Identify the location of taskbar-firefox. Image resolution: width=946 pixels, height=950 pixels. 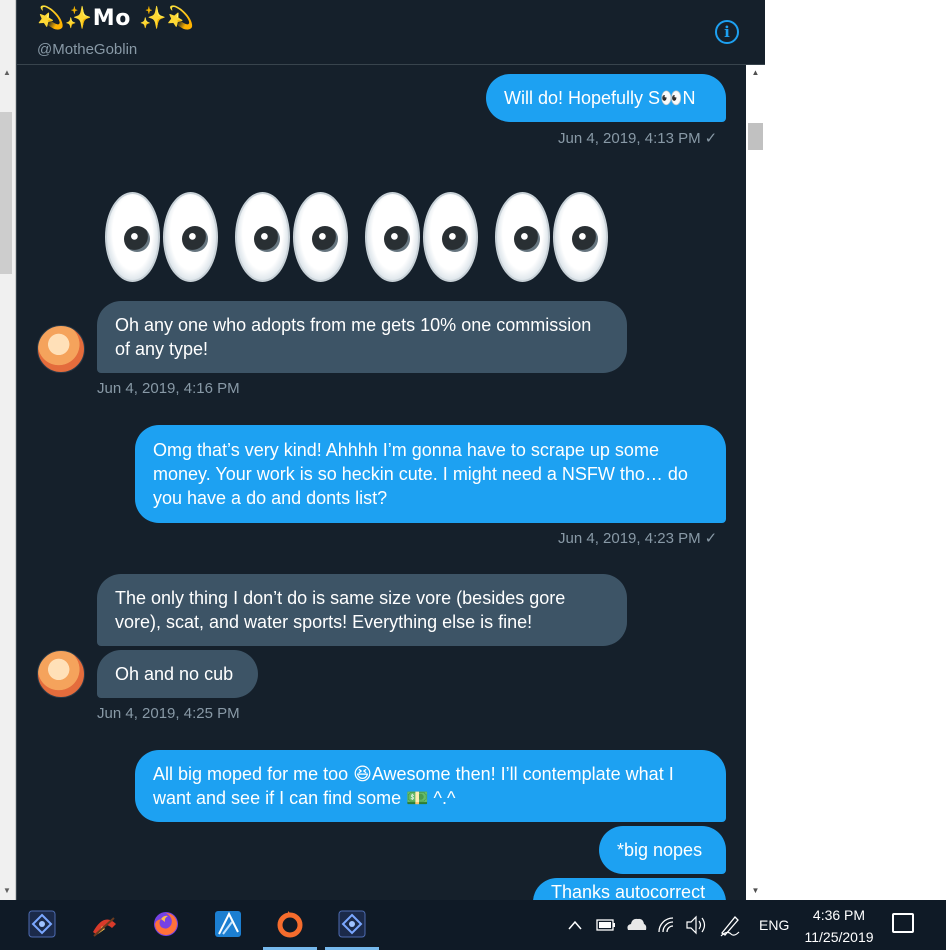
(166, 925).